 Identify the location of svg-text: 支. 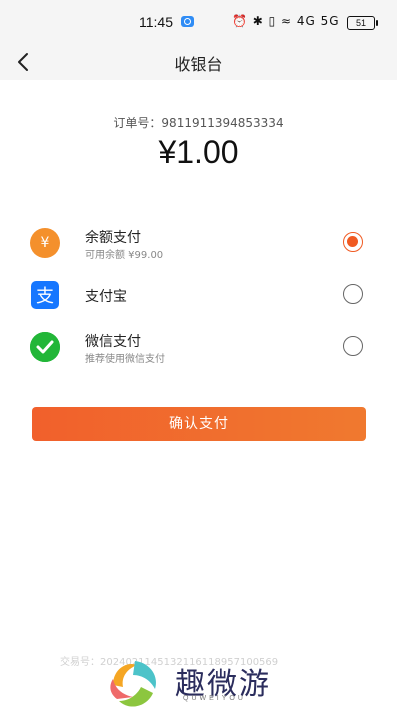
(45, 296).